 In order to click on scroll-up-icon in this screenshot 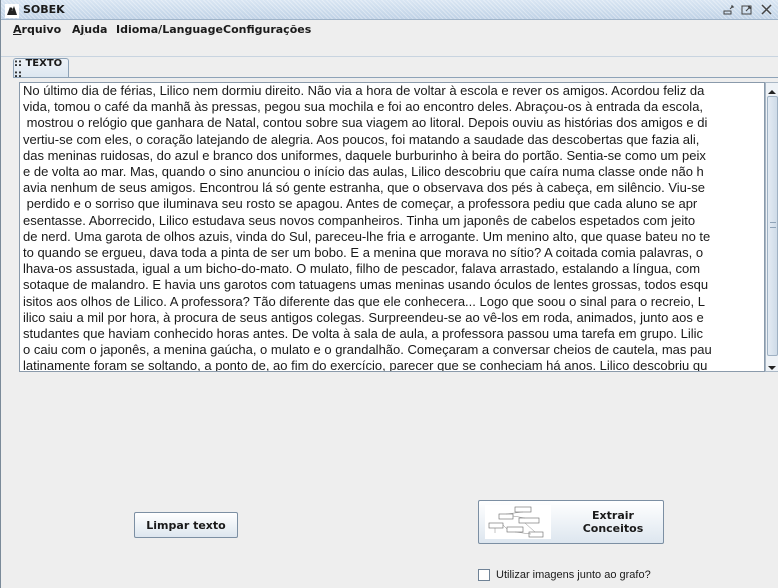, I will do `click(772, 89)`.